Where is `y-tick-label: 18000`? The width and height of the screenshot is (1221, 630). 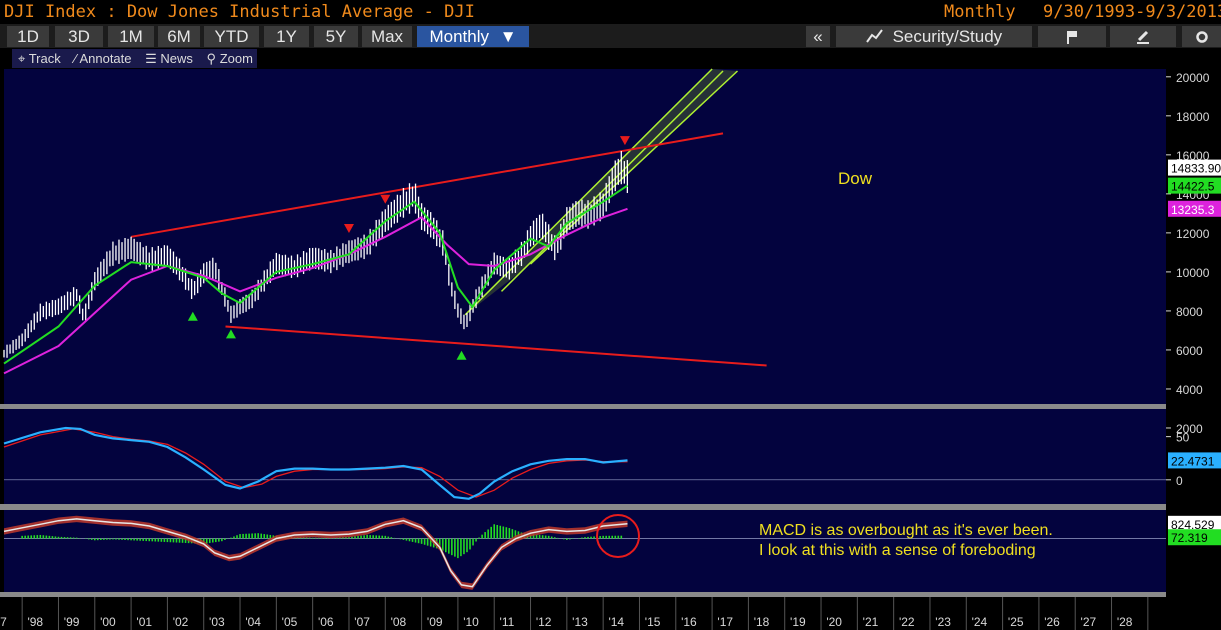
y-tick-label: 18000 is located at coordinates (1193, 117).